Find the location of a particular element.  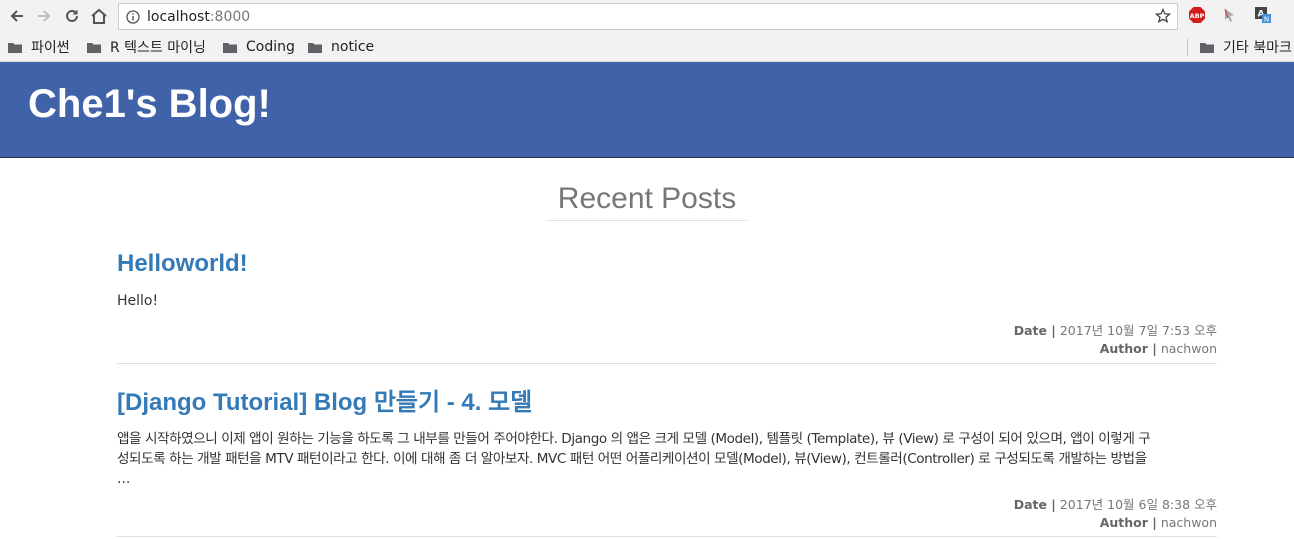

section-title: Recent Posts is located at coordinates (647, 201).